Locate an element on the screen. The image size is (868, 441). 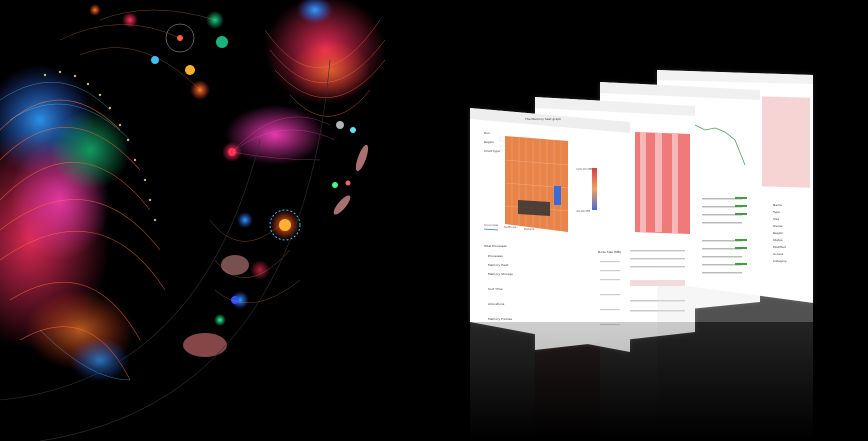
tab-details: Details is located at coordinates (529, 229).